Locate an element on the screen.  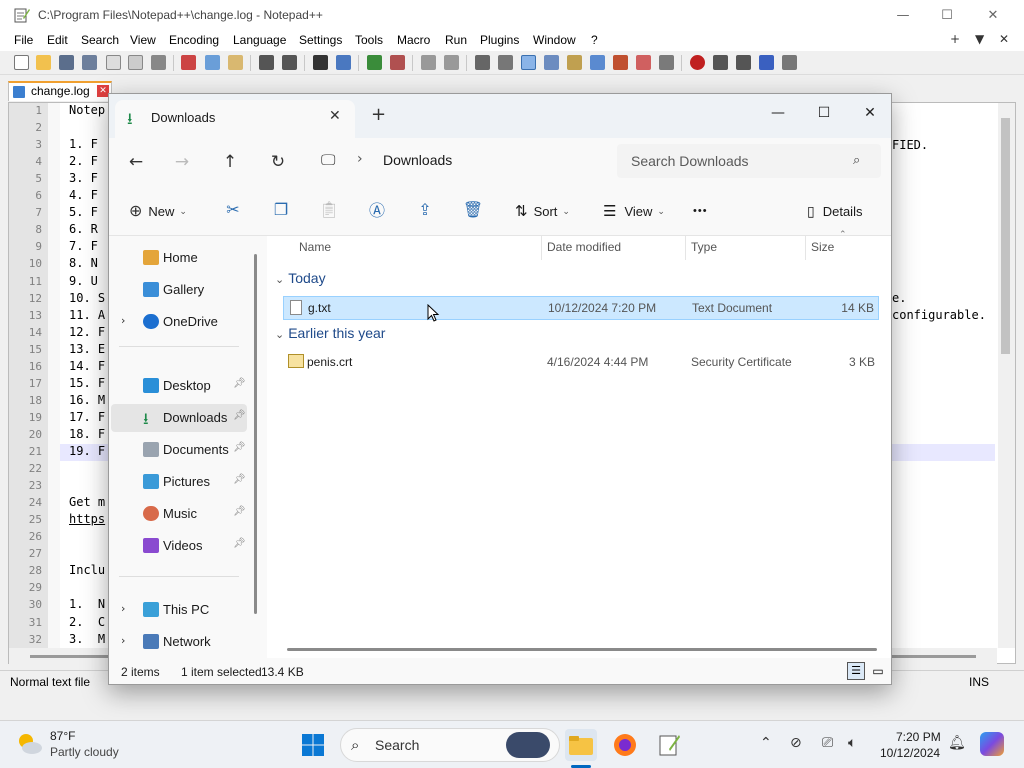
nav-item-gallery: Gallery is located at coordinates (179, 290).